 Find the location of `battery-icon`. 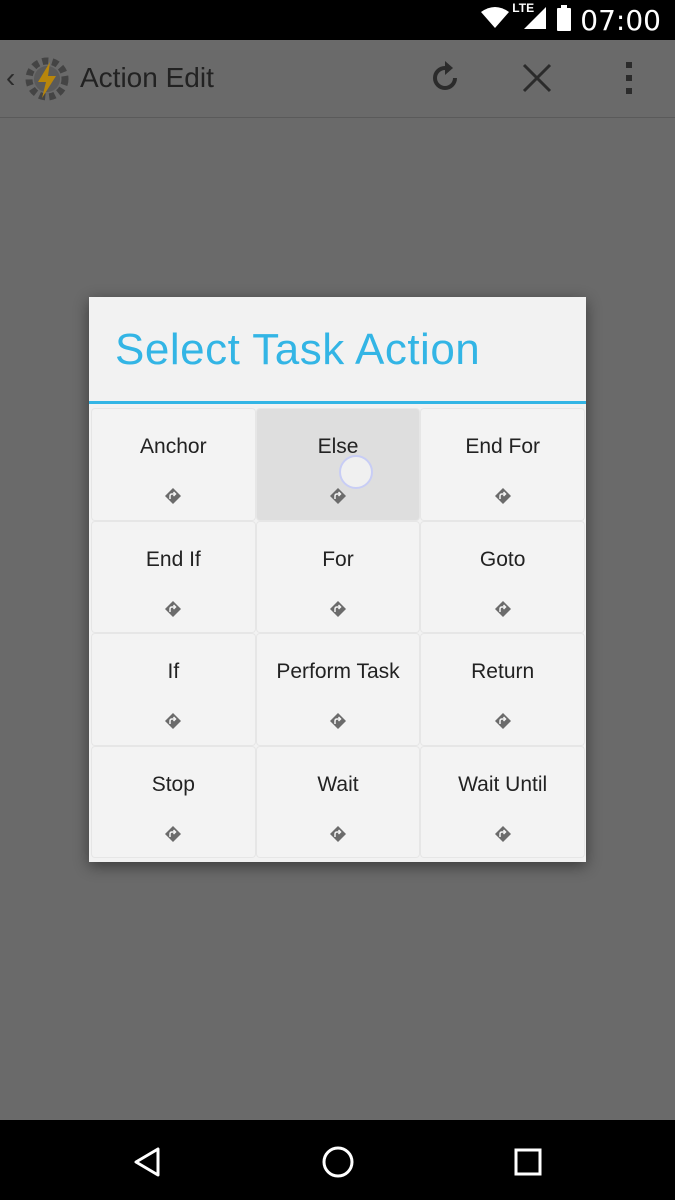

battery-icon is located at coordinates (564, 20).